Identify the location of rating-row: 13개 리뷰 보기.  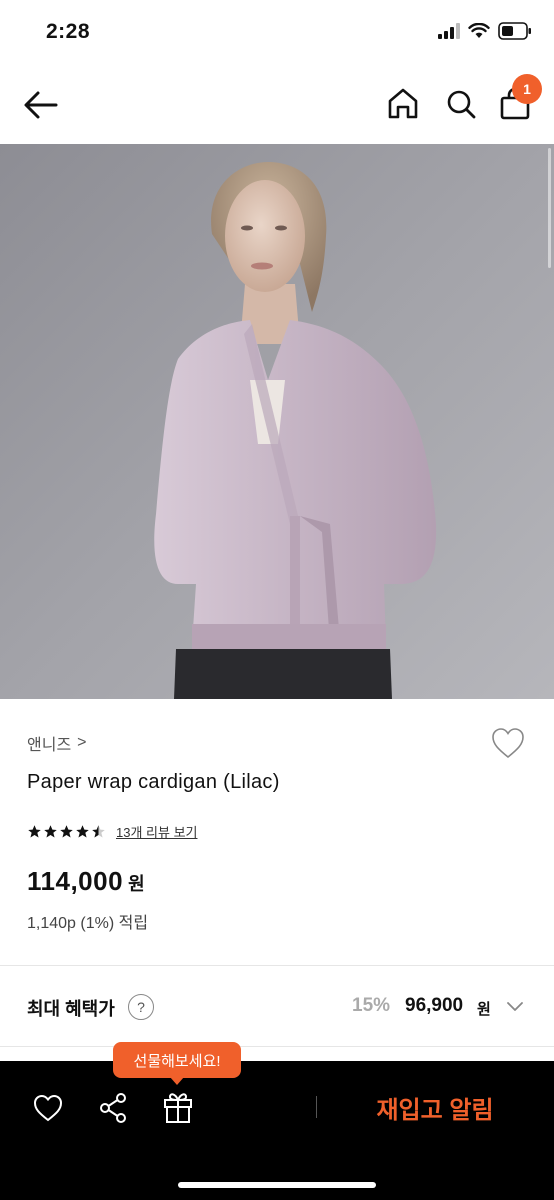
(112, 831).